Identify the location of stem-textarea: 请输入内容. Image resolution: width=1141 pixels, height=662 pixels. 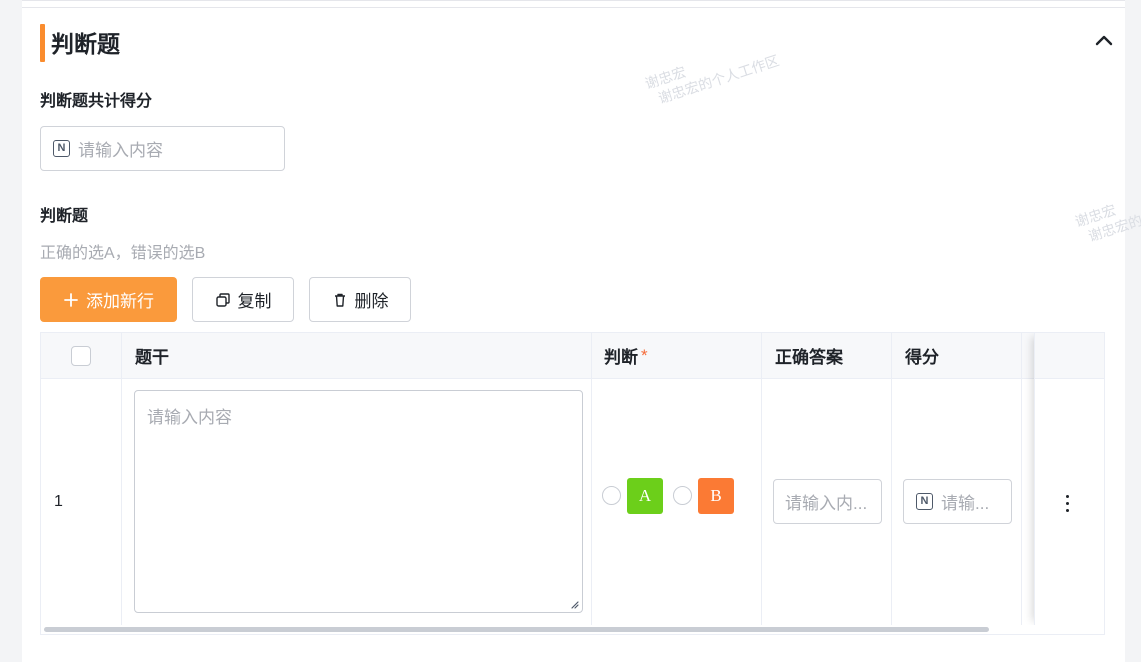
(358, 501).